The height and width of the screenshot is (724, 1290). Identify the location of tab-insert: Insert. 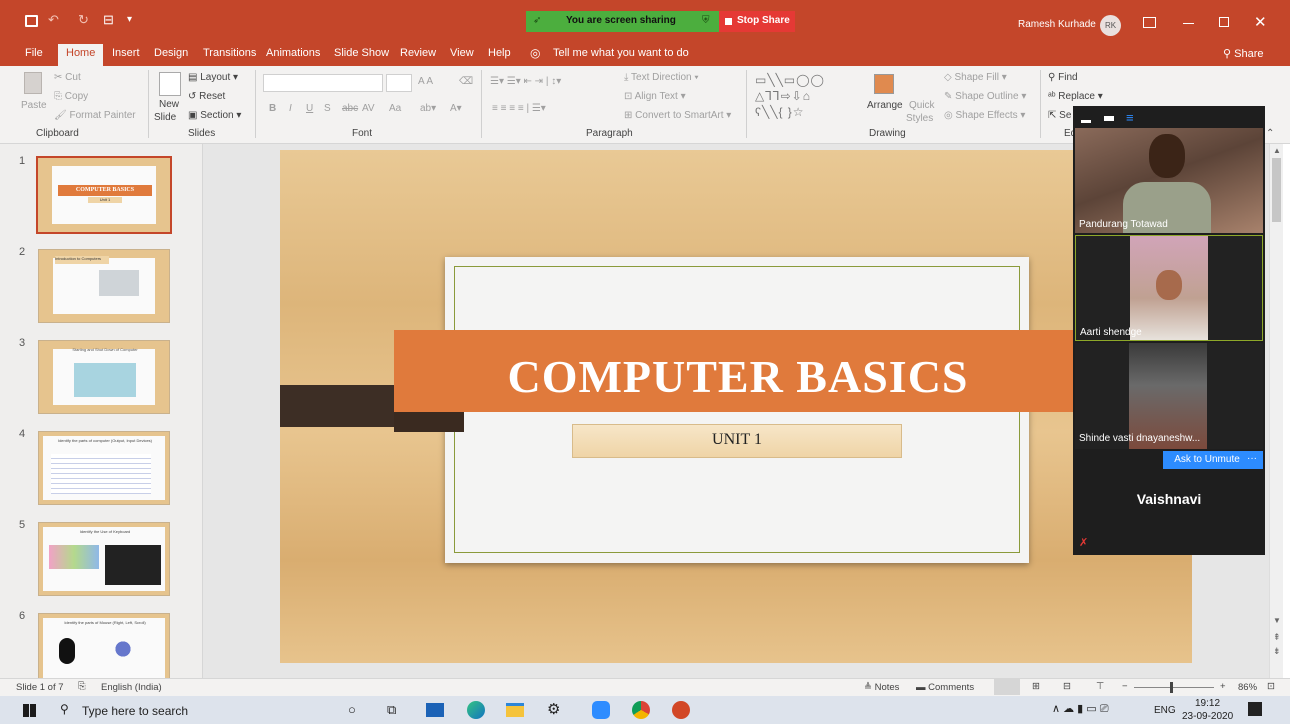
(126, 53).